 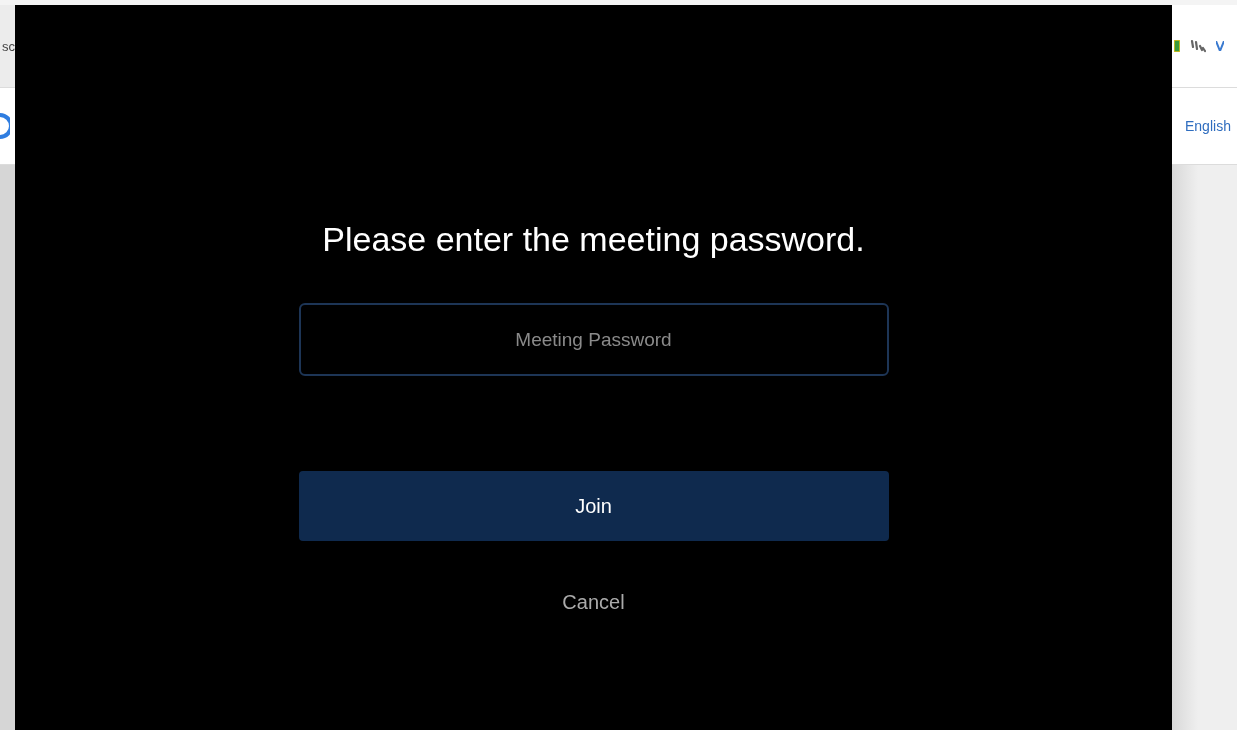 What do you see at coordinates (593, 602) in the screenshot?
I see `cancel-button: Cancel` at bounding box center [593, 602].